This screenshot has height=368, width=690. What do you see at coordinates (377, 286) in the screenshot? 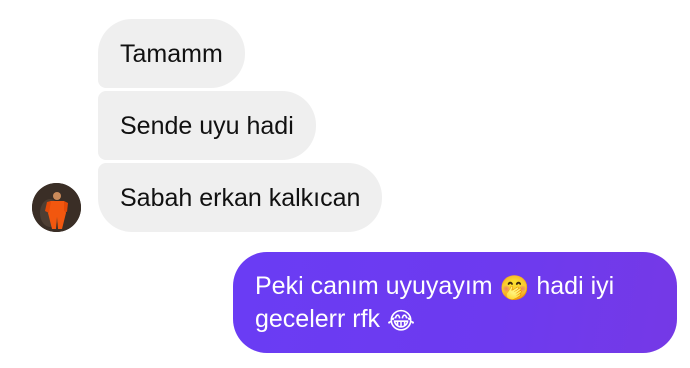
I see `message-text-part: Peki canım uyuyayım` at bounding box center [377, 286].